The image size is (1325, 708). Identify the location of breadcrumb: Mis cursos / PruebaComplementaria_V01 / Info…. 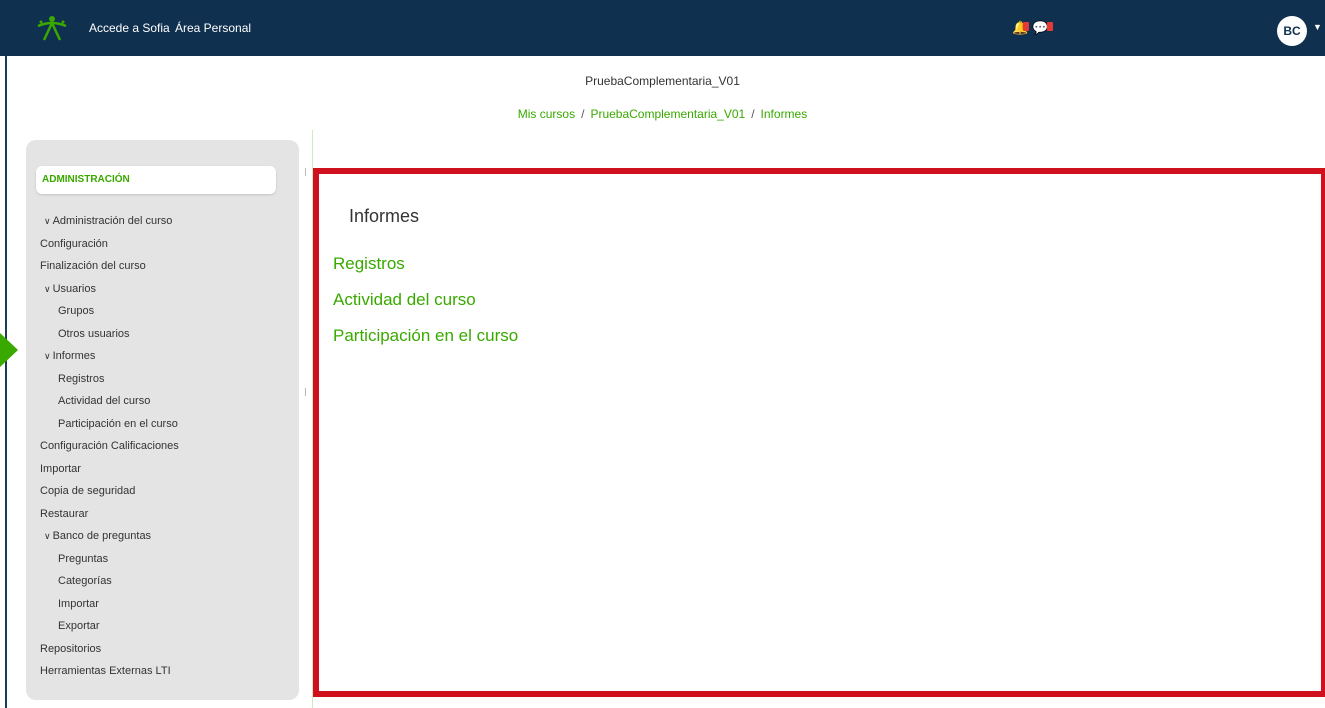
(662, 114).